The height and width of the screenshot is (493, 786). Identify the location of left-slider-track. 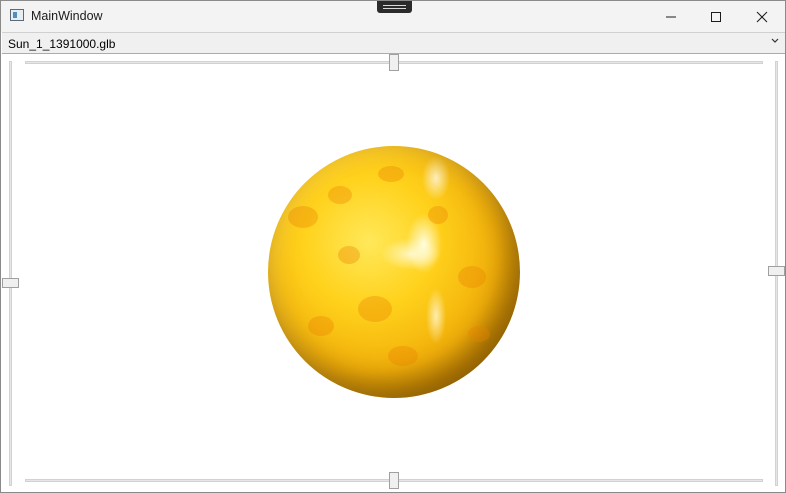
(10, 273).